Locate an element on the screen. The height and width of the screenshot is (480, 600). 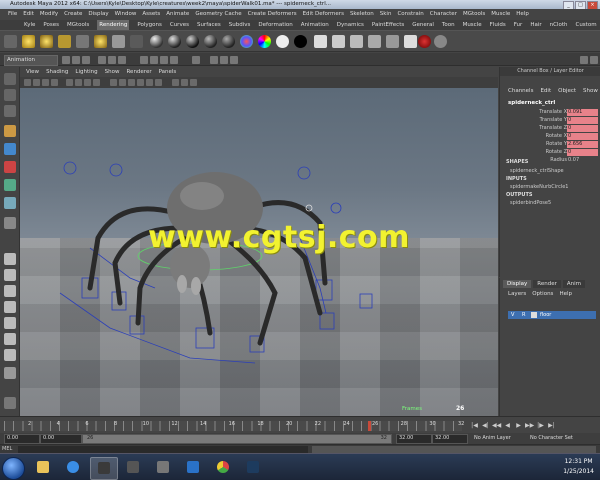
layer-row-floor: V R floor is located at coordinates (552, 315).